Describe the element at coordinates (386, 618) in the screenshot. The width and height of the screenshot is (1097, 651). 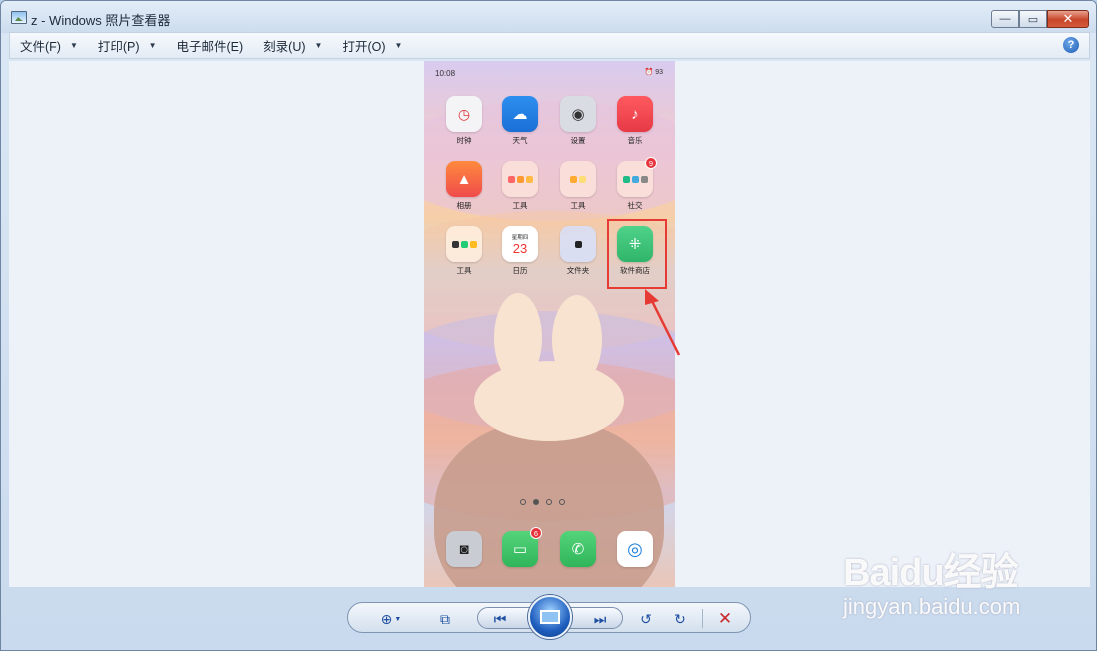
I see `magnifier-icon: ⊕` at that location.